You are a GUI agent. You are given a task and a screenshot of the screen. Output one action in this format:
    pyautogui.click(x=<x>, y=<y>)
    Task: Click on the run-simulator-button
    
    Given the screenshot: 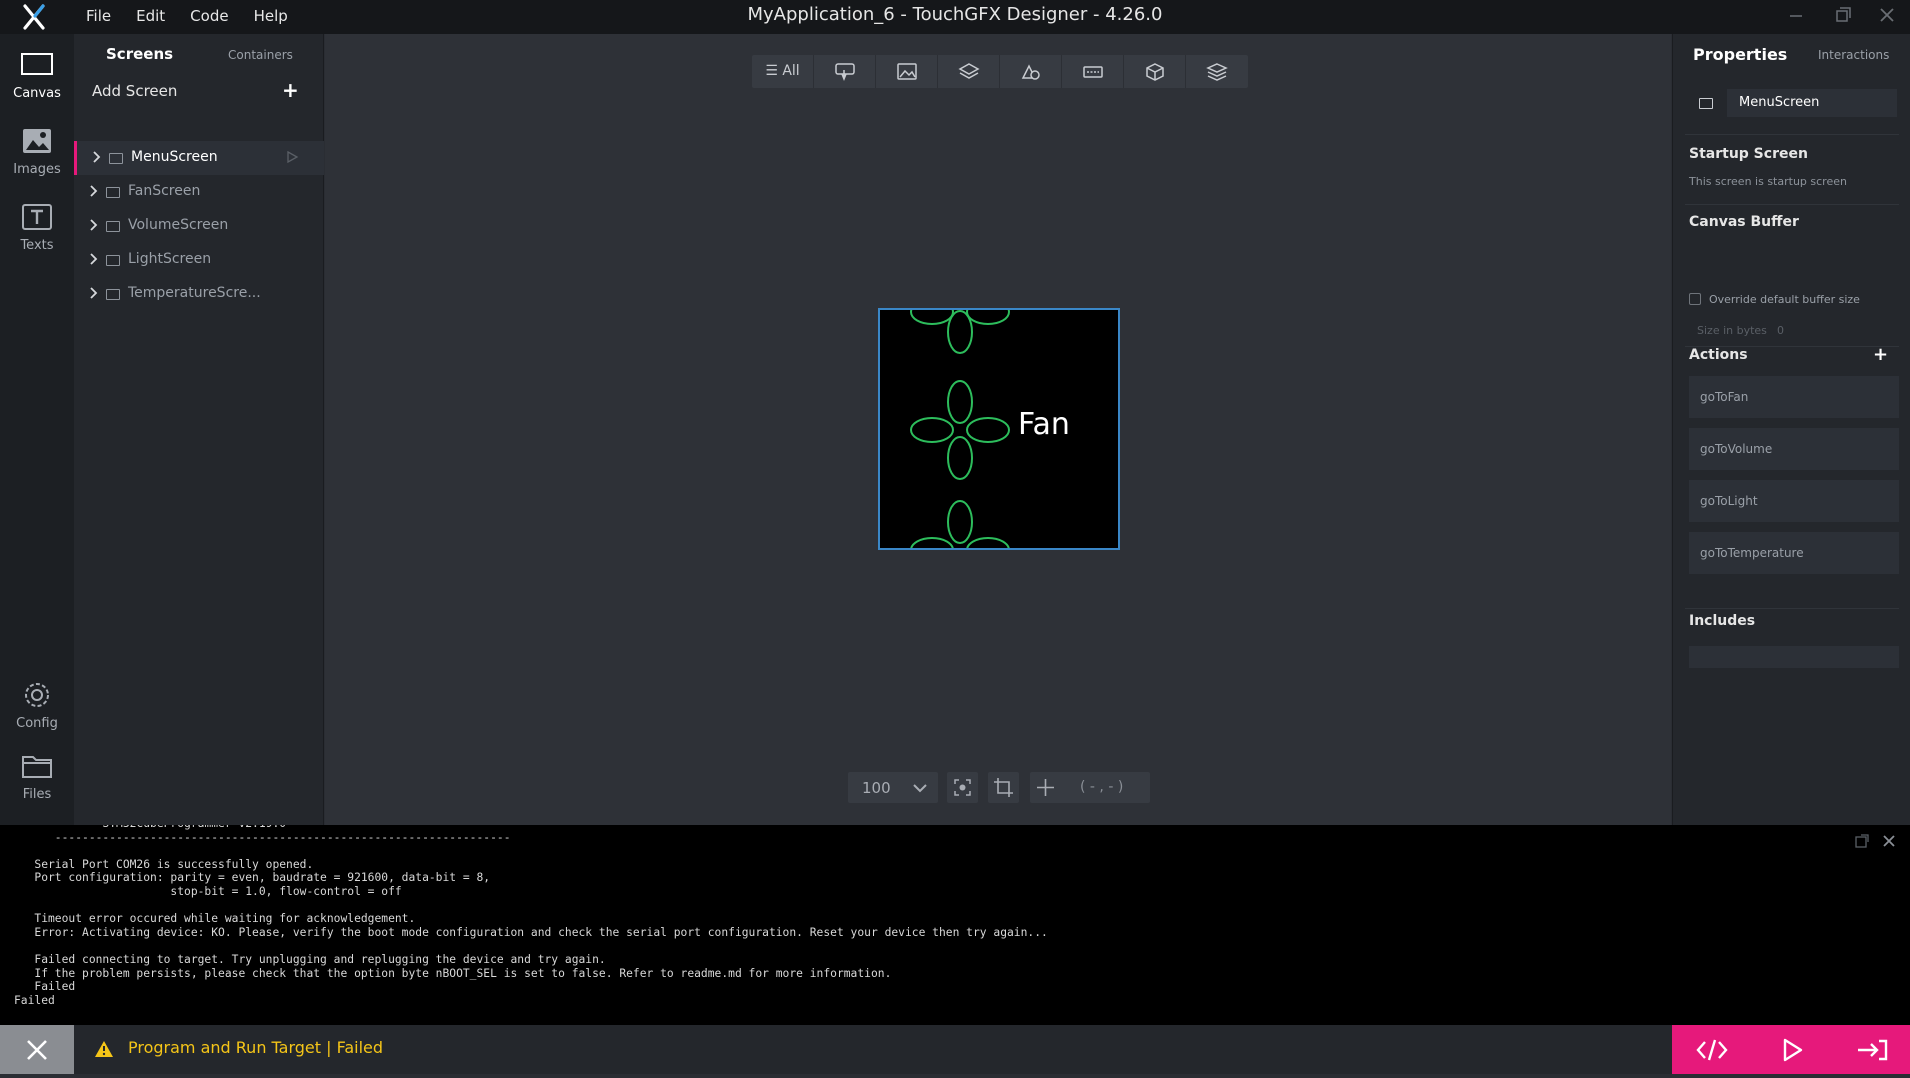 What is the action you would take?
    pyautogui.click(x=1791, y=1049)
    